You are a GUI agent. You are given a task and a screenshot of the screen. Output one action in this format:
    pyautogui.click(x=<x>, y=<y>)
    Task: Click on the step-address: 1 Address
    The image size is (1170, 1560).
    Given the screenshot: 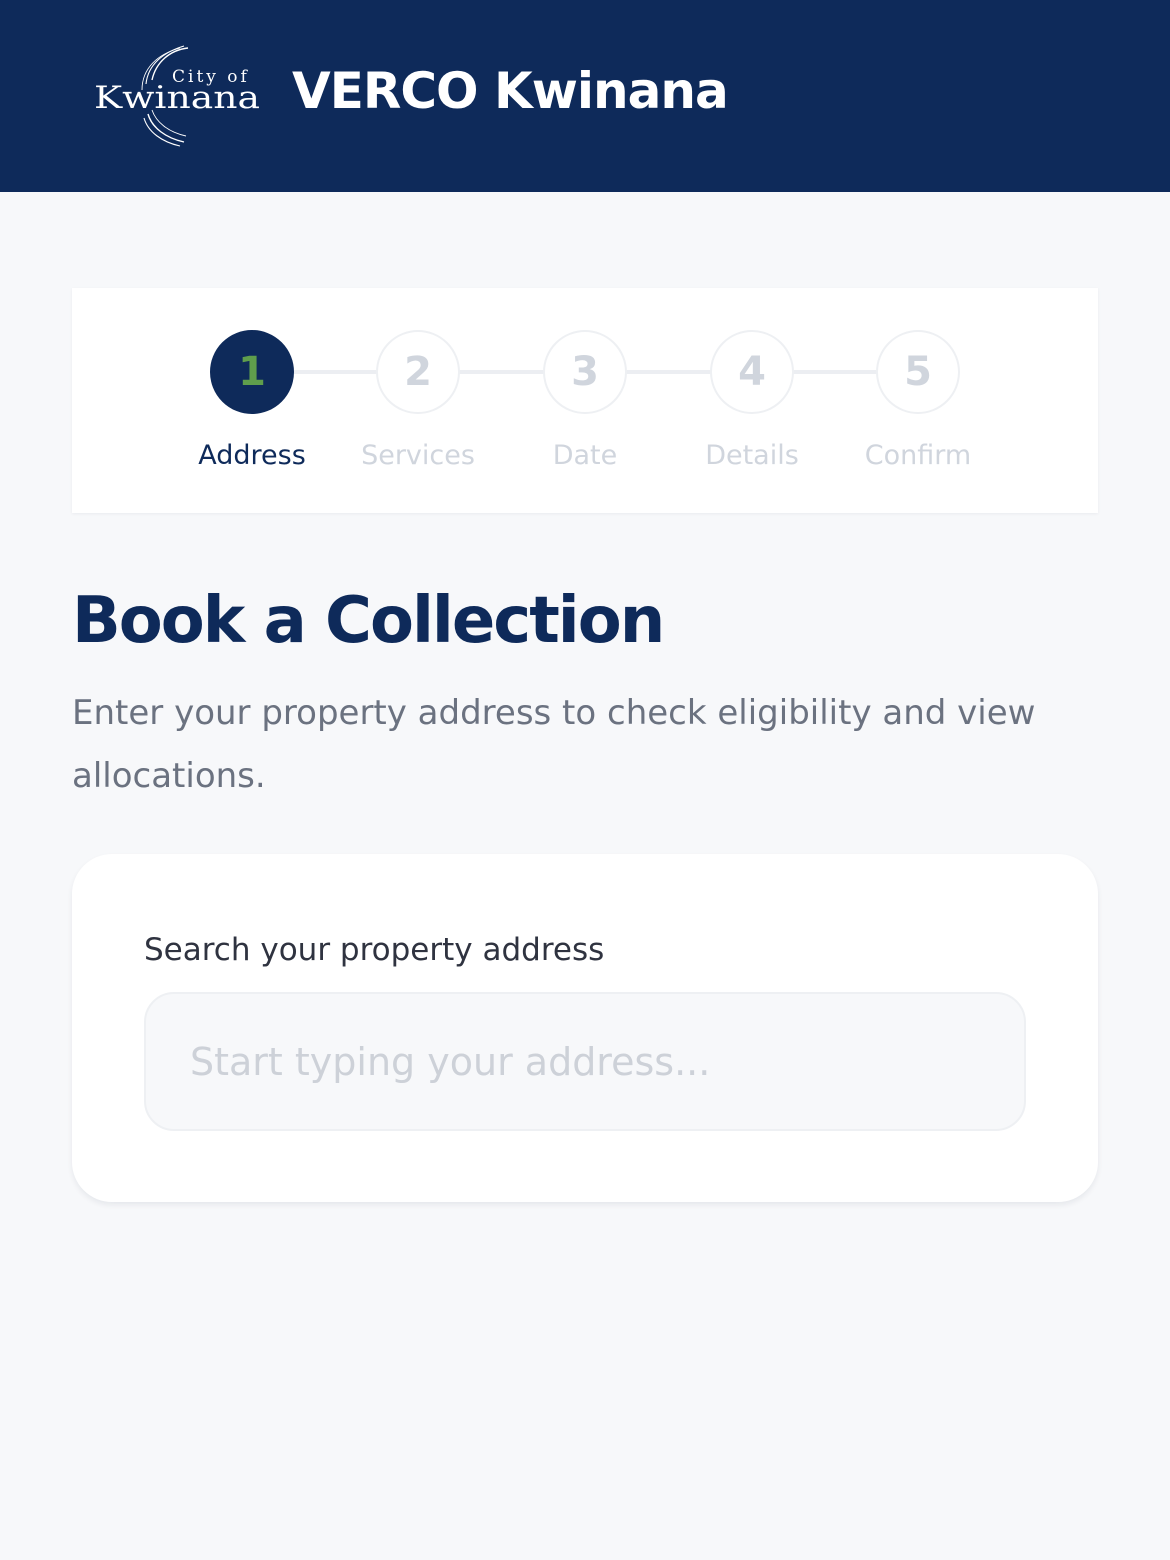 What is the action you would take?
    pyautogui.click(x=252, y=400)
    